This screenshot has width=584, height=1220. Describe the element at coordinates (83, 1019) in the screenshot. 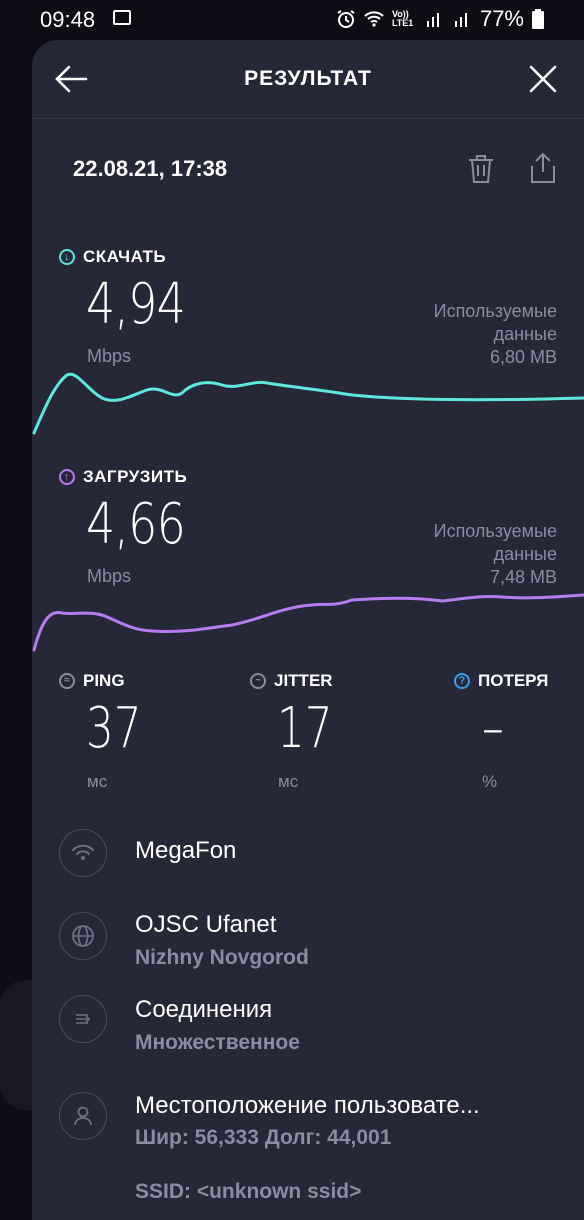

I see `connections-icon` at that location.